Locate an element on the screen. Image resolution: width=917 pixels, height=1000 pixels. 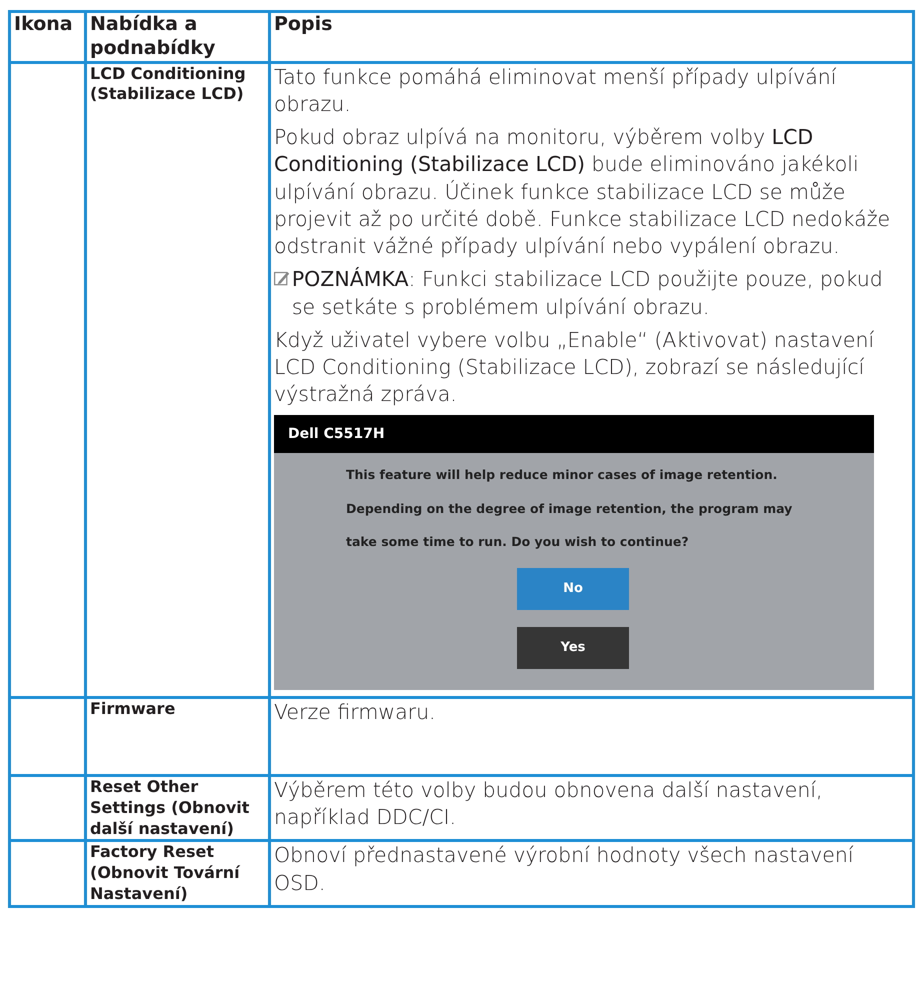
dialog-message: Depending on the degree of image retention, the program may is located at coordinates (570, 509).